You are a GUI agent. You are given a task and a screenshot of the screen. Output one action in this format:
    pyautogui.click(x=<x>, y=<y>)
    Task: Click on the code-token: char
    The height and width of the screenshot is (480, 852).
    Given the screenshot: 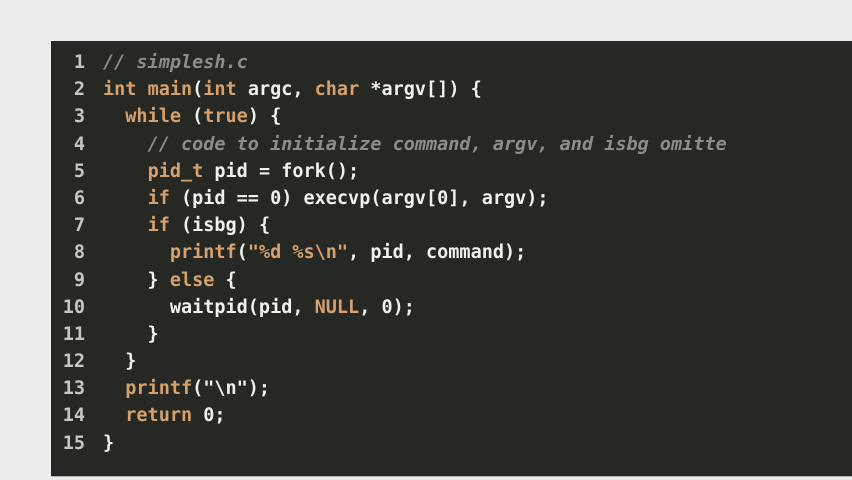 What is the action you would take?
    pyautogui.click(x=337, y=90)
    